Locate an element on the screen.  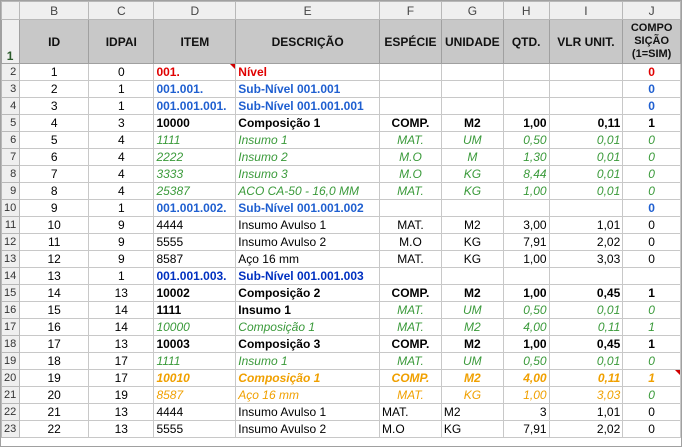
cell-descricao: Insumo Avulso 2 is located at coordinates (307, 429).